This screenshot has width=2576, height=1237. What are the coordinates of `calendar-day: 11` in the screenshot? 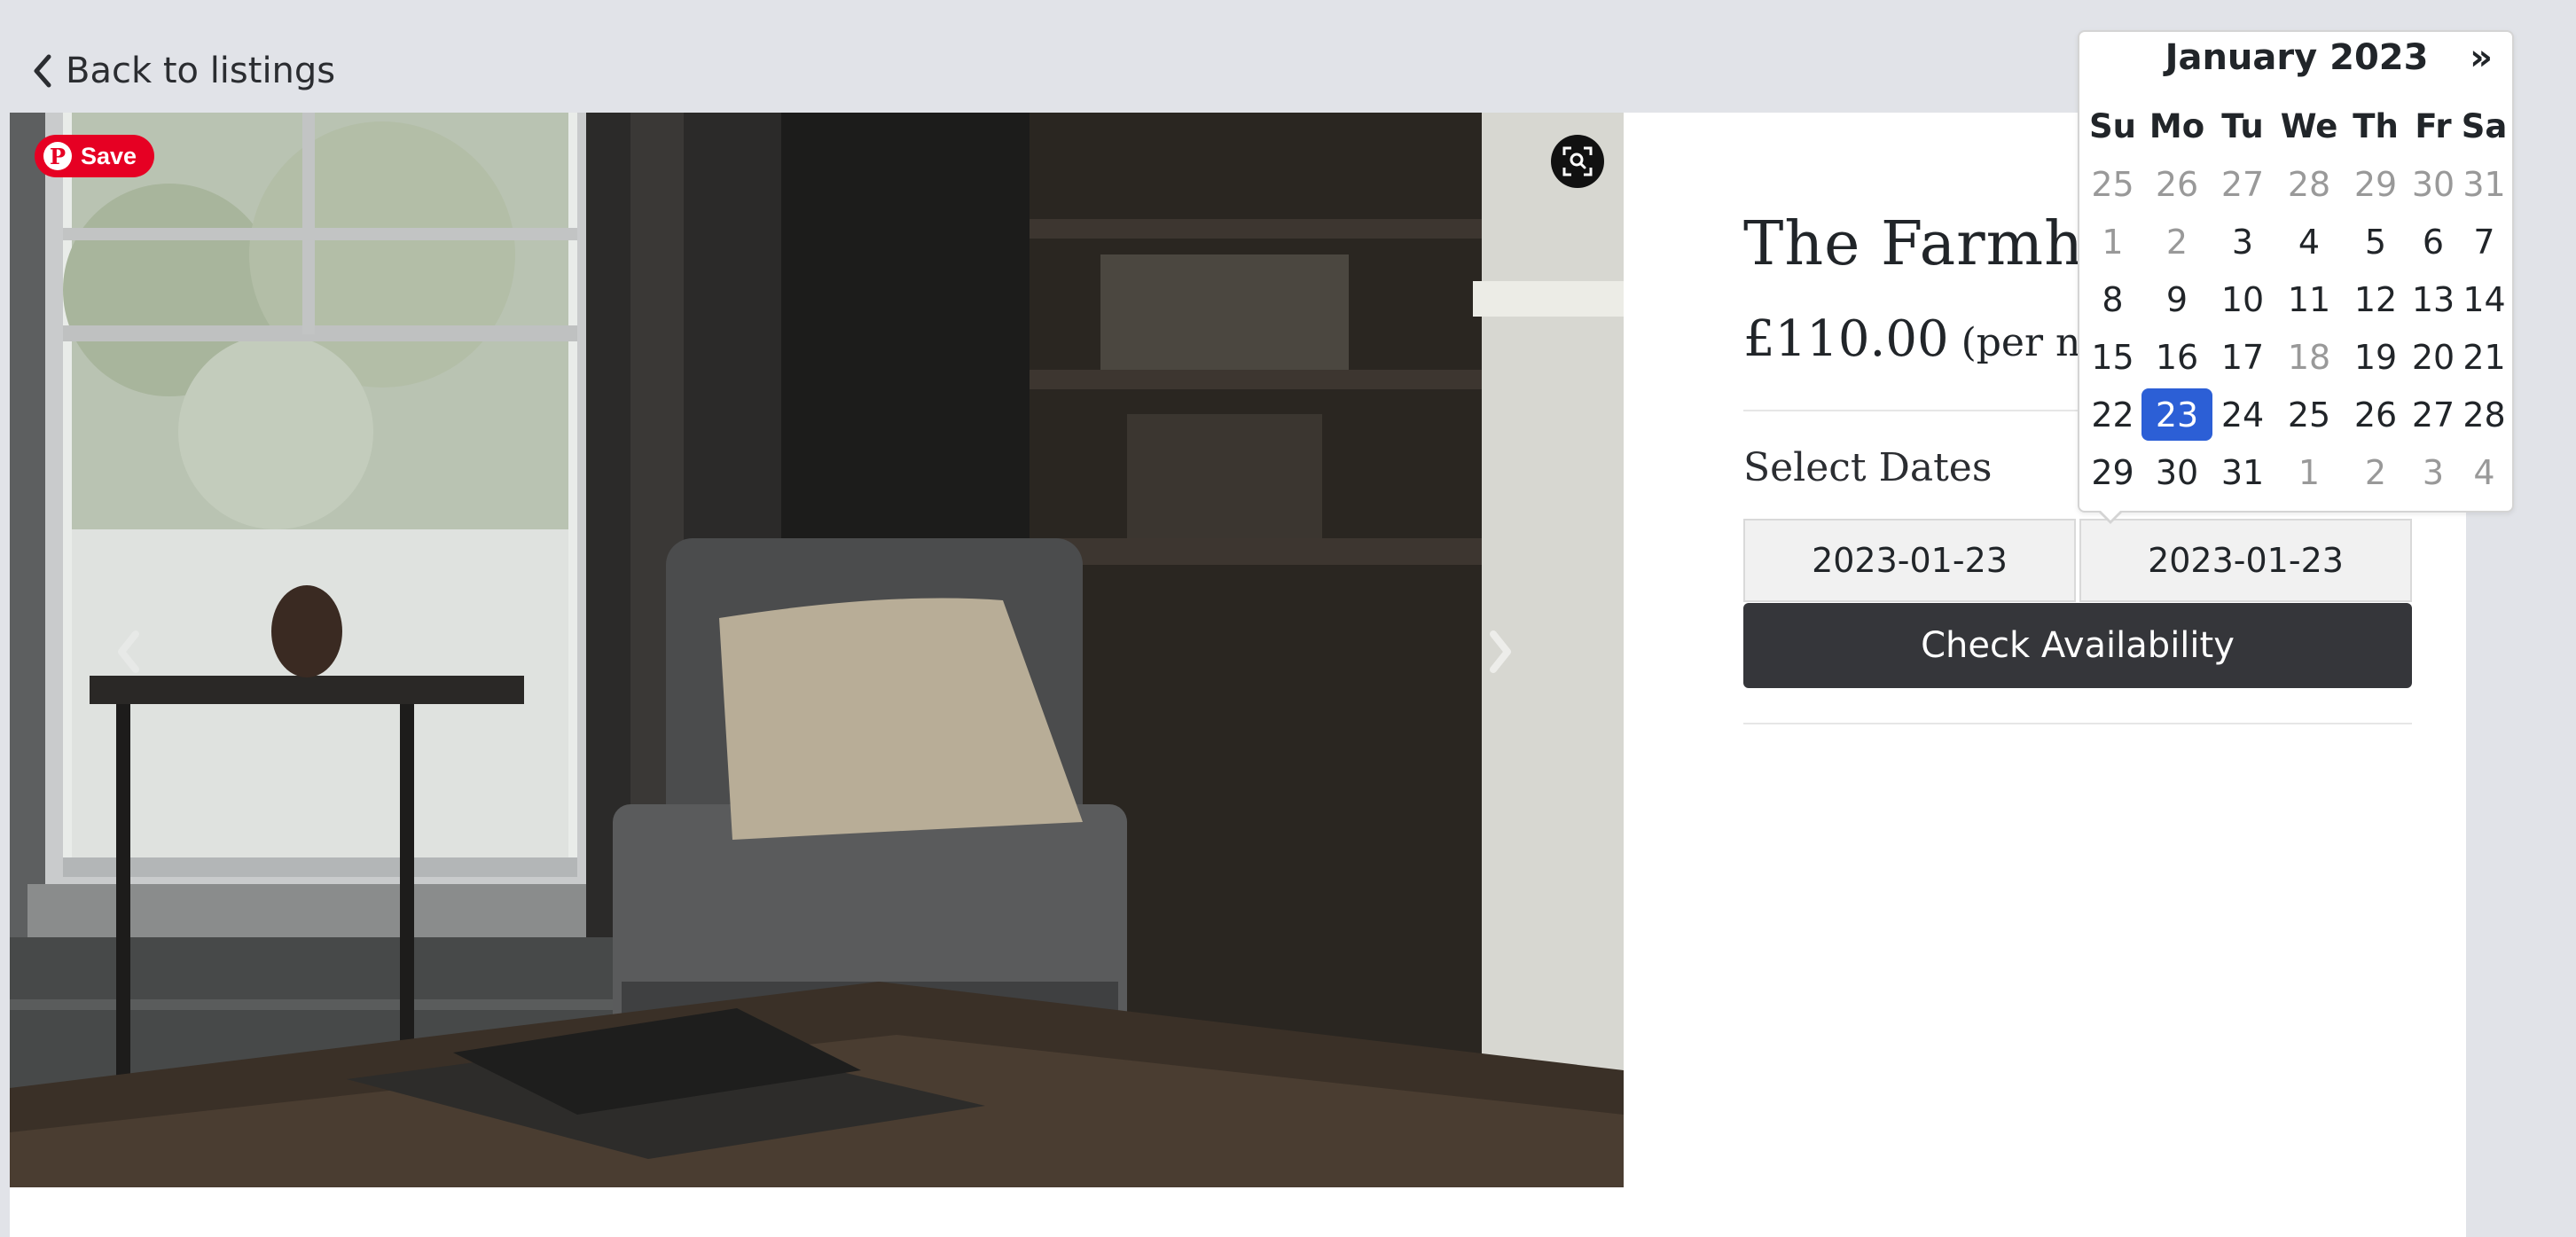 It's located at (2309, 299).